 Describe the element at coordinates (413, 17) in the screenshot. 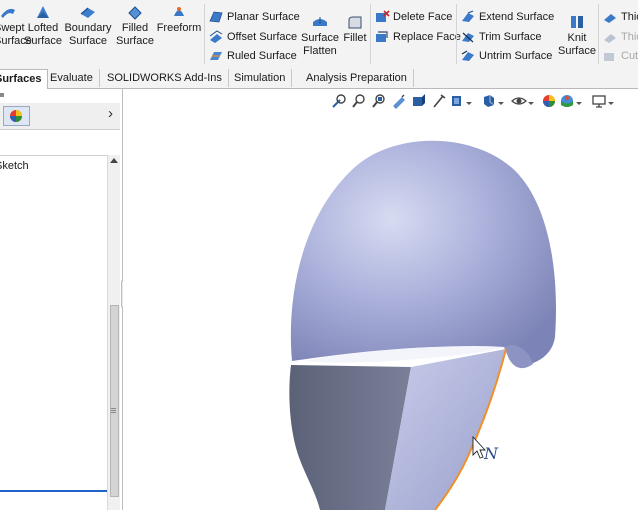

I see `delete-face-button: Delete Face` at that location.